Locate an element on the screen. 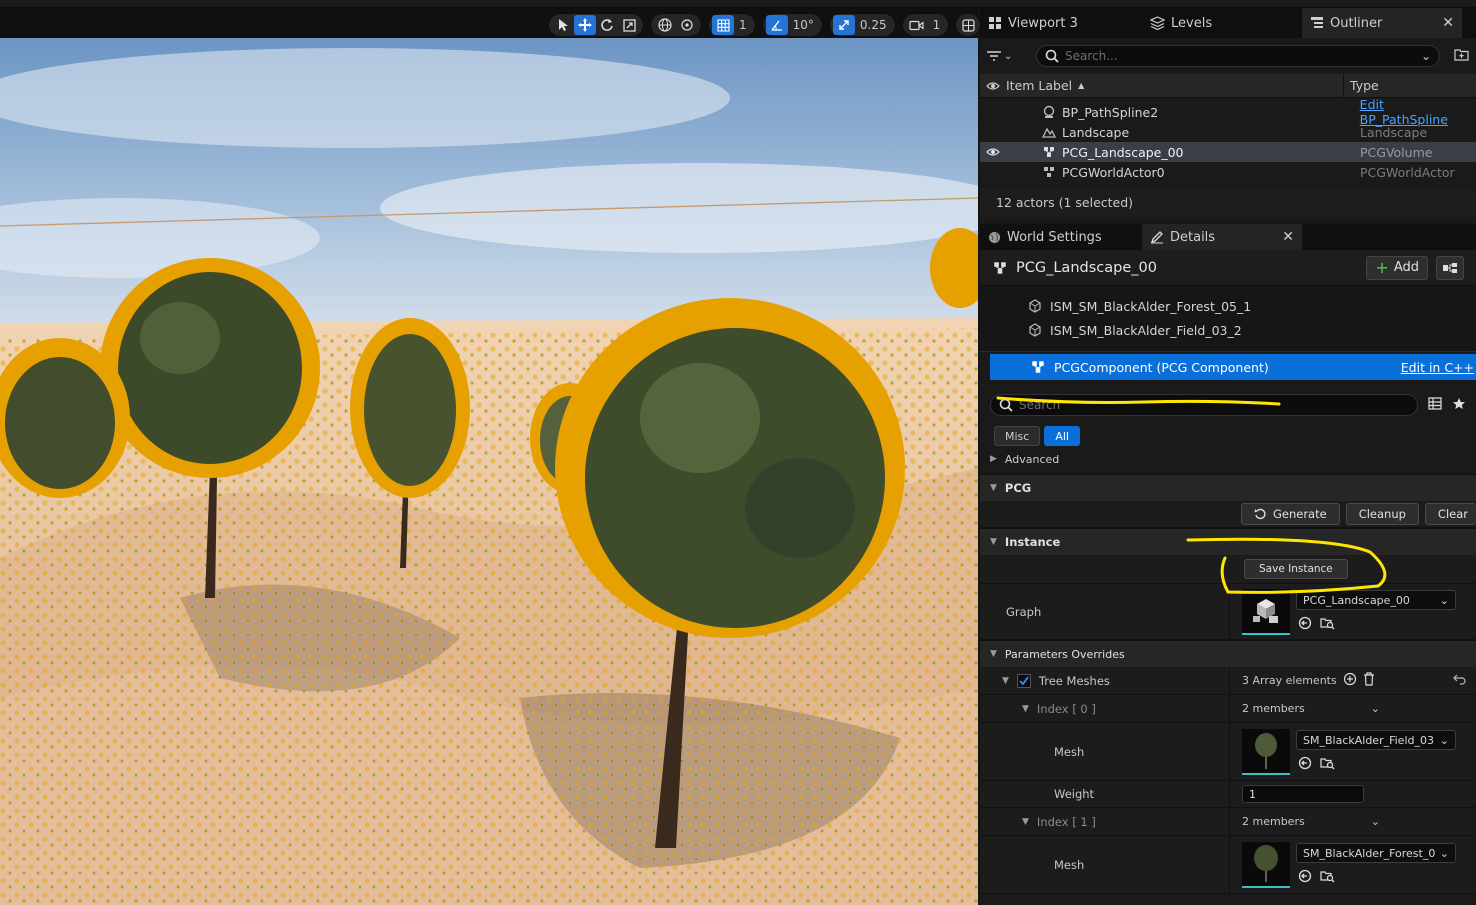 The width and height of the screenshot is (1476, 905). rotation-snap-icon is located at coordinates (776, 25).